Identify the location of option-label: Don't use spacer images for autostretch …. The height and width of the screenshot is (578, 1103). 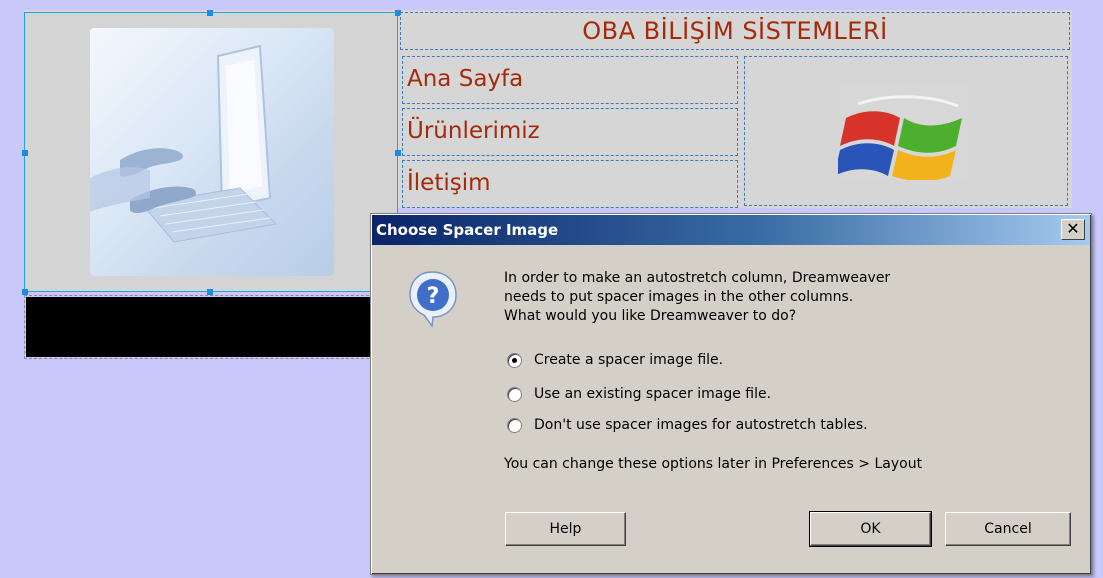
(701, 425).